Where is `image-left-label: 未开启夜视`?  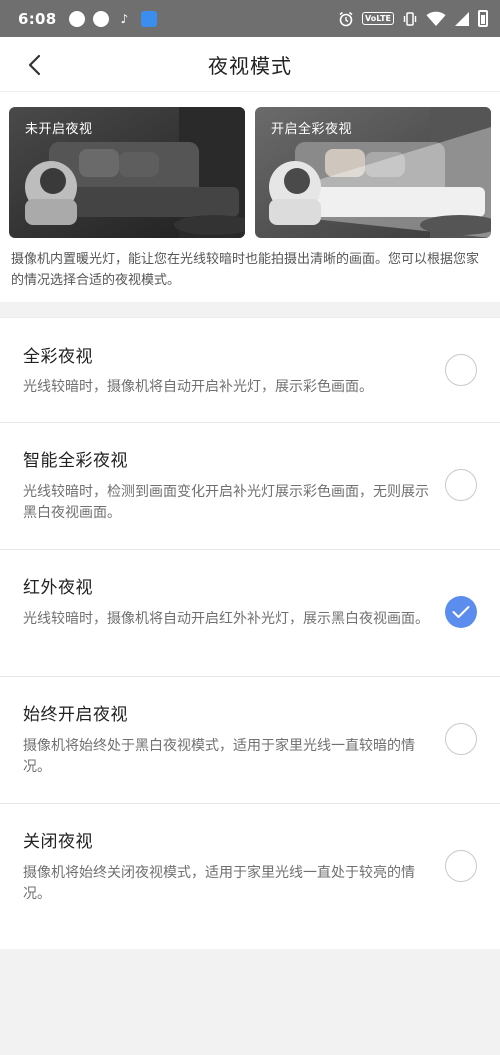 image-left-label: 未开启夜视 is located at coordinates (59, 129).